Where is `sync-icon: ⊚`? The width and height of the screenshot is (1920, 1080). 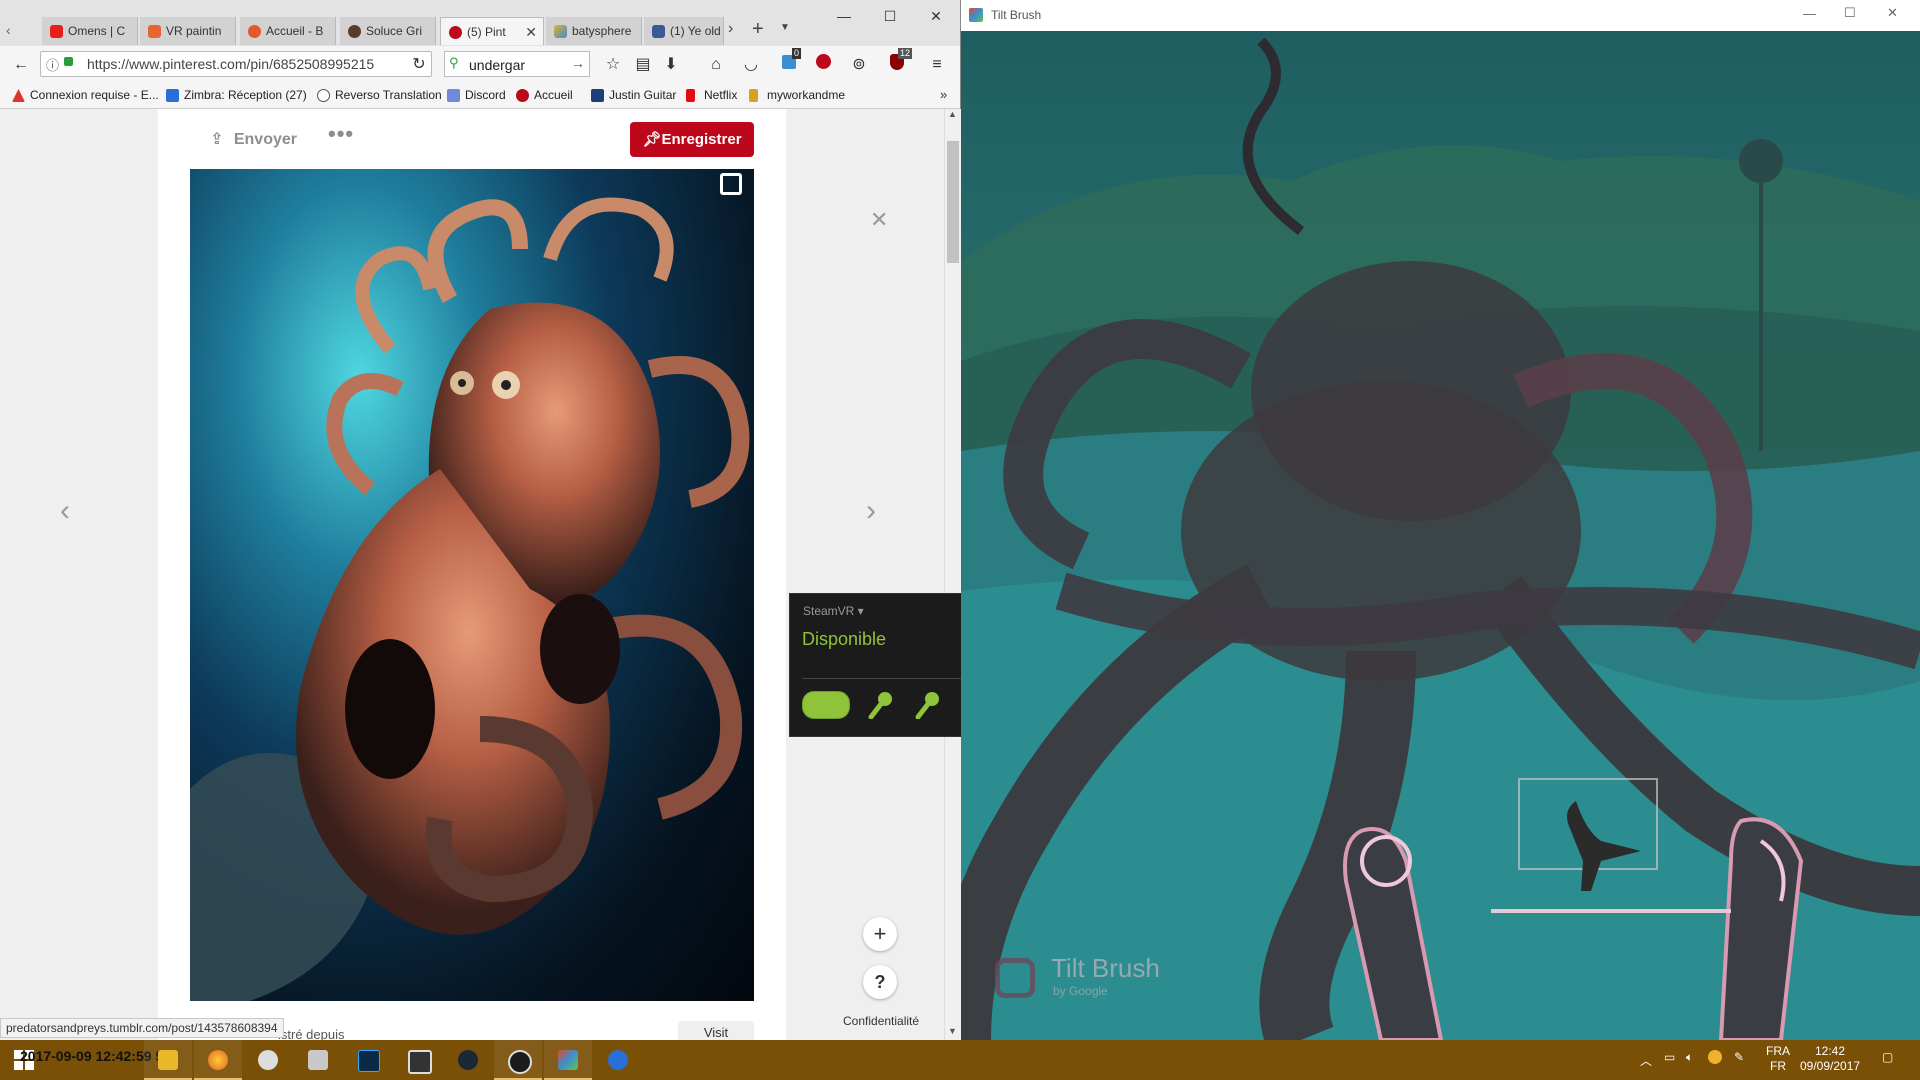 sync-icon: ⊚ is located at coordinates (859, 65).